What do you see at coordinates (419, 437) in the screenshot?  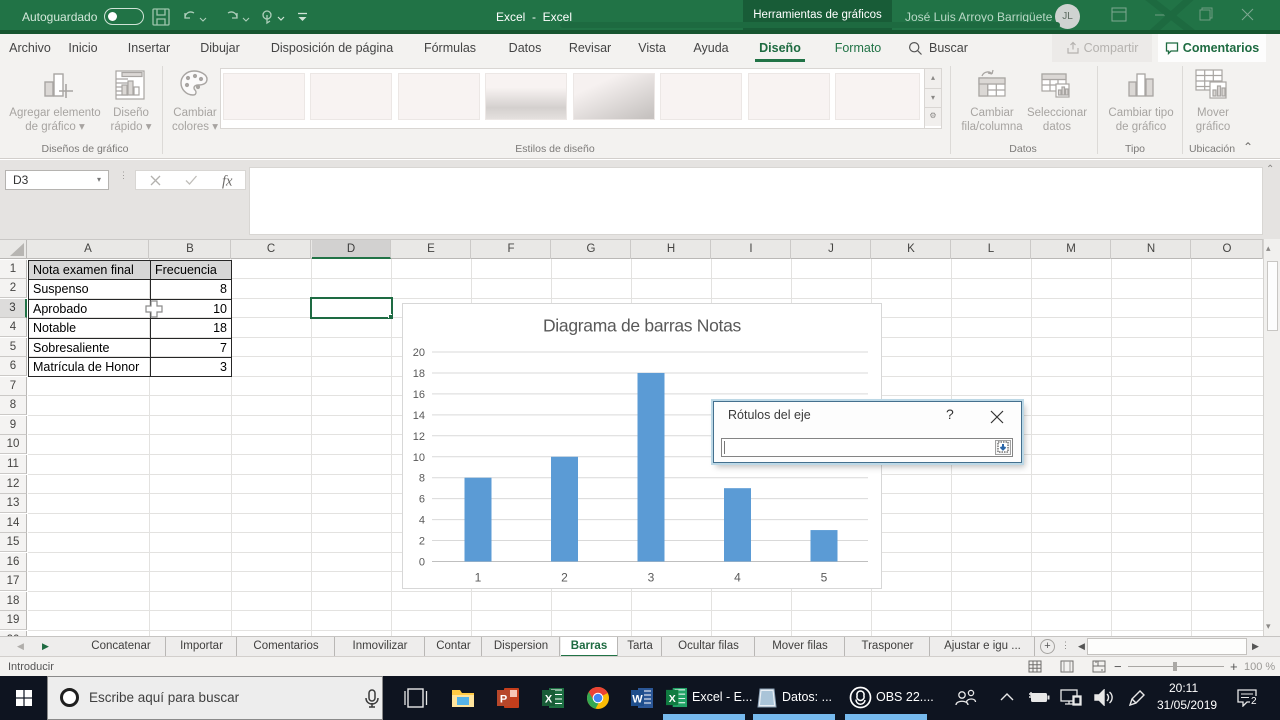 I see `svg-text: 12` at bounding box center [419, 437].